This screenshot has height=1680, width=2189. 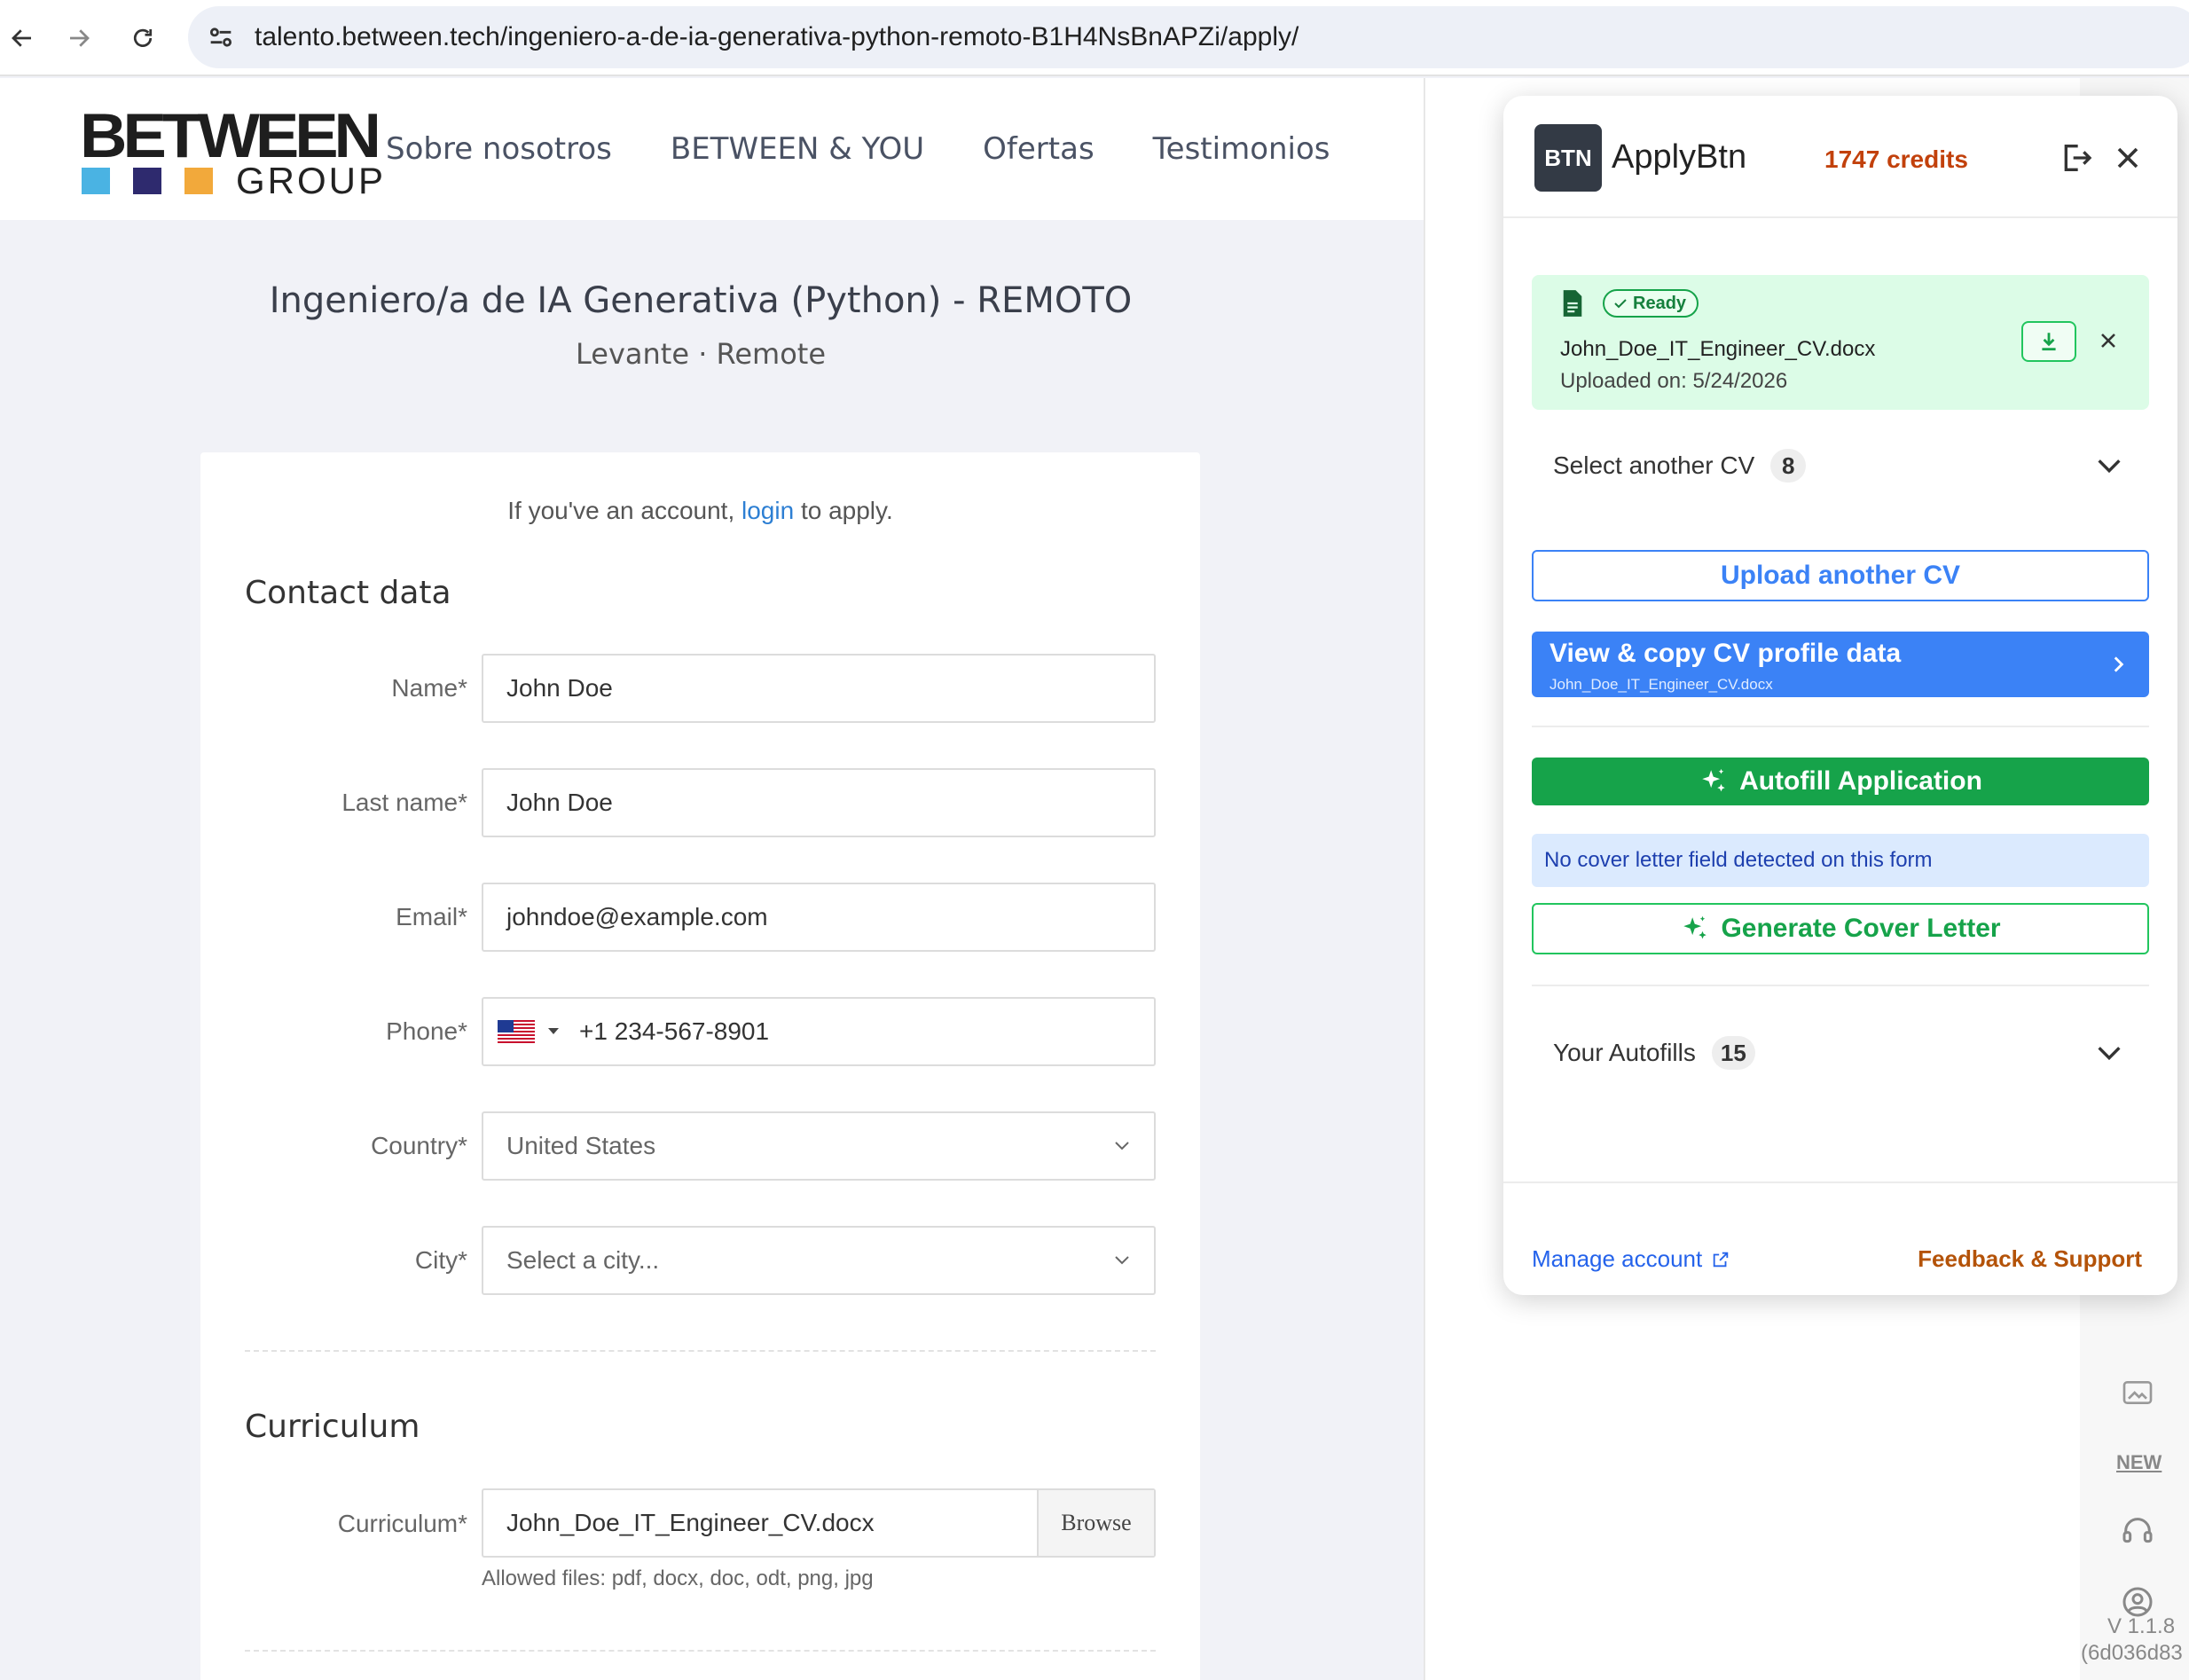 I want to click on email-label: Email*, so click(x=432, y=917).